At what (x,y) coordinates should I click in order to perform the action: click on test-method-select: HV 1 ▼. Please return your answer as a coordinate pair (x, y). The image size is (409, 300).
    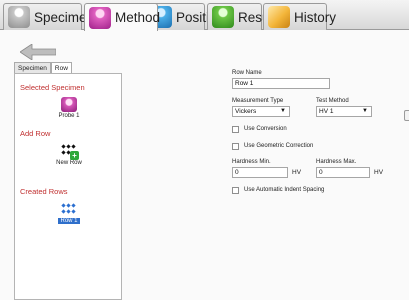
    Looking at the image, I should click on (344, 111).